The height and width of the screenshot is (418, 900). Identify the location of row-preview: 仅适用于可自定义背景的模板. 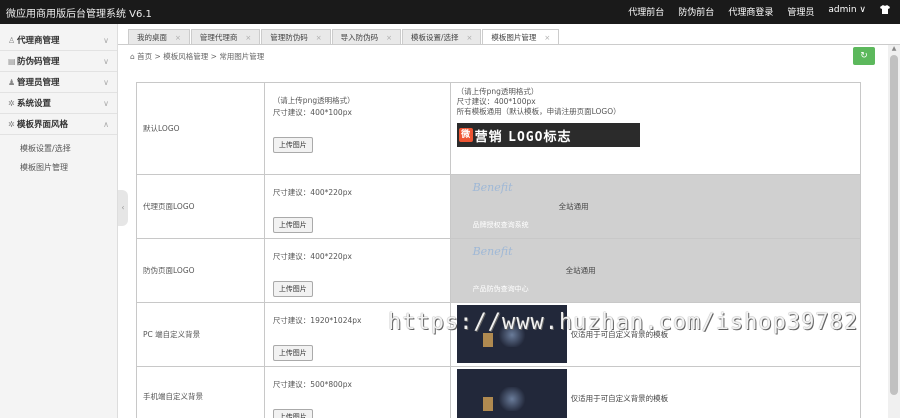
(655, 392).